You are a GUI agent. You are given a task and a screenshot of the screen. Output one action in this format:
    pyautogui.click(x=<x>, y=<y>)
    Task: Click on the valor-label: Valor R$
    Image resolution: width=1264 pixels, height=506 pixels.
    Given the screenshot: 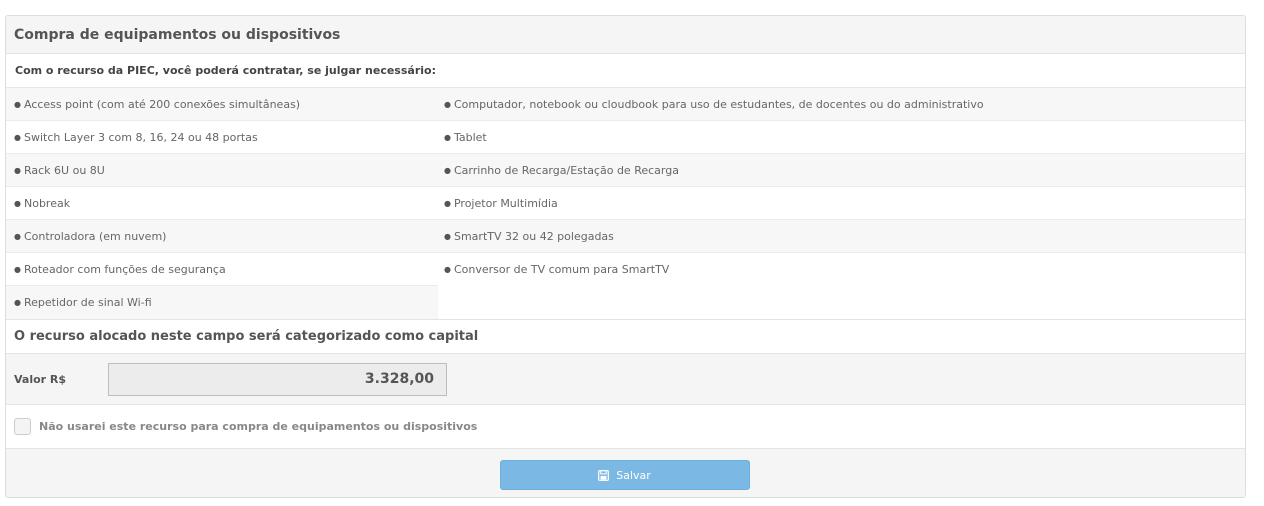 What is the action you would take?
    pyautogui.click(x=40, y=379)
    